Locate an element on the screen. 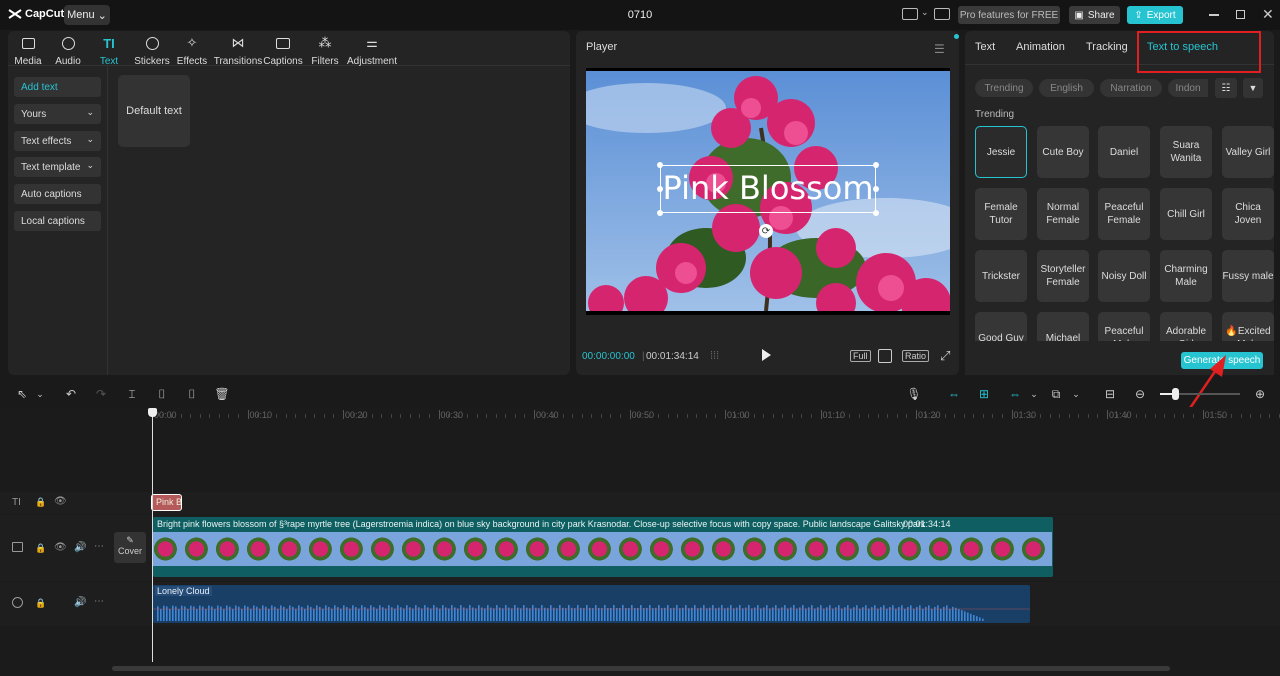 The image size is (1280, 676). sticker-icon is located at coordinates (152, 43).